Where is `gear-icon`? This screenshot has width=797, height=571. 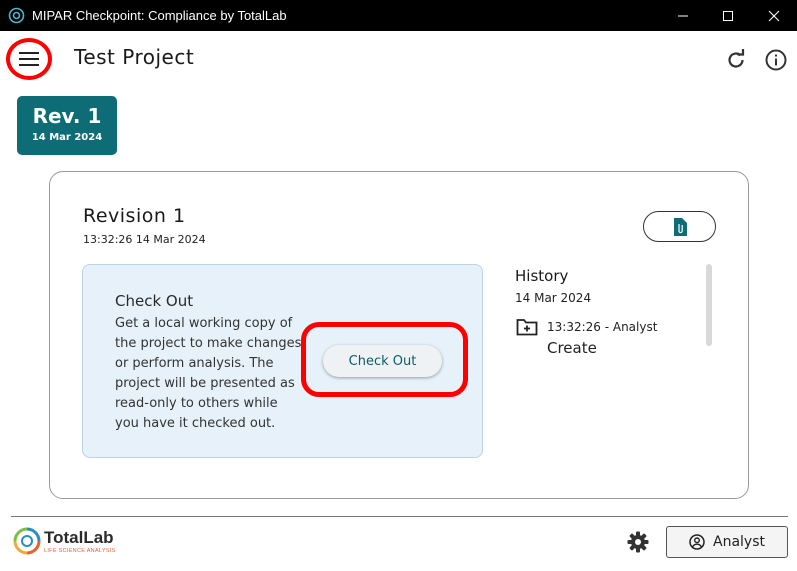
gear-icon is located at coordinates (638, 542).